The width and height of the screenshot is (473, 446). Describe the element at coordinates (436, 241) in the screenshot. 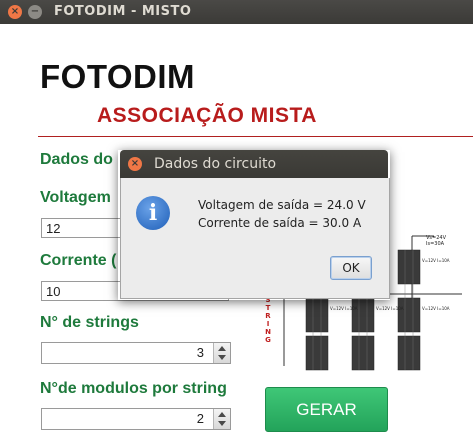

I see `output-label: Vs=24V Is=30A` at that location.